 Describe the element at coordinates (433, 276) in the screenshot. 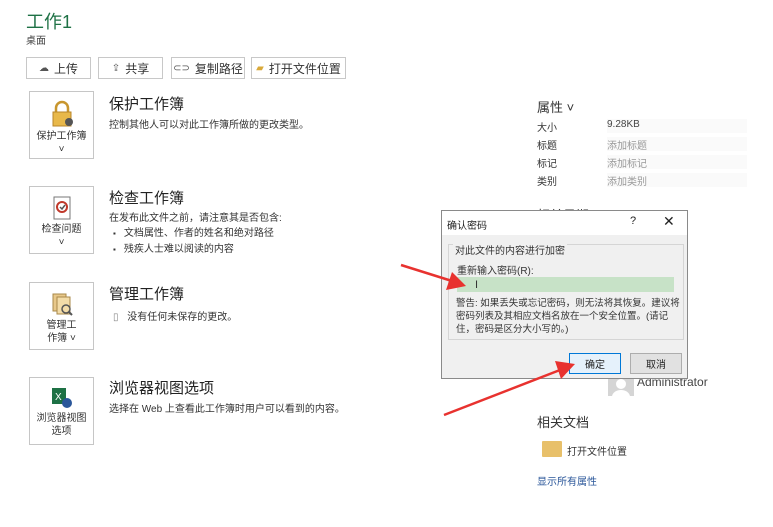

I see `arrow-to-password-input` at that location.